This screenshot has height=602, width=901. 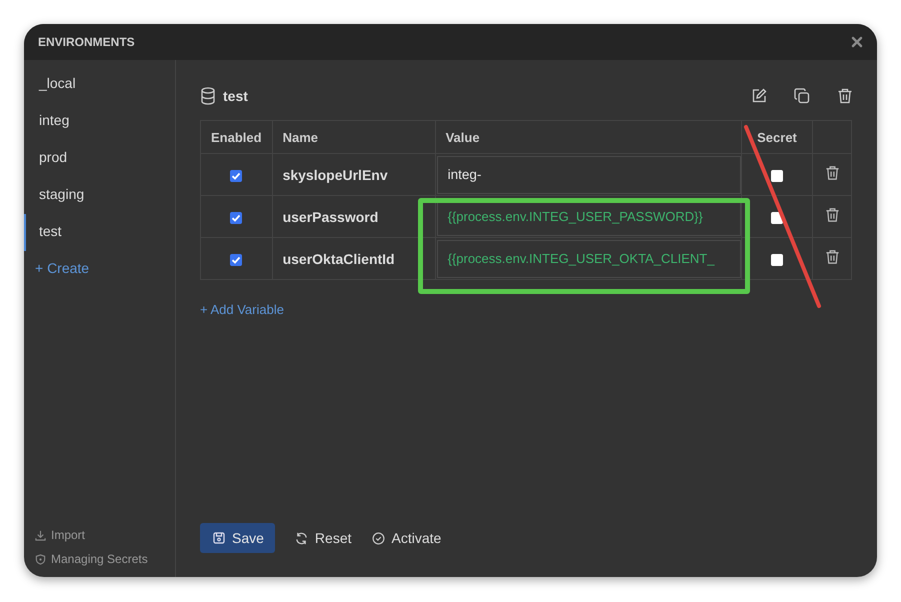 I want to click on copy-icon, so click(x=802, y=96).